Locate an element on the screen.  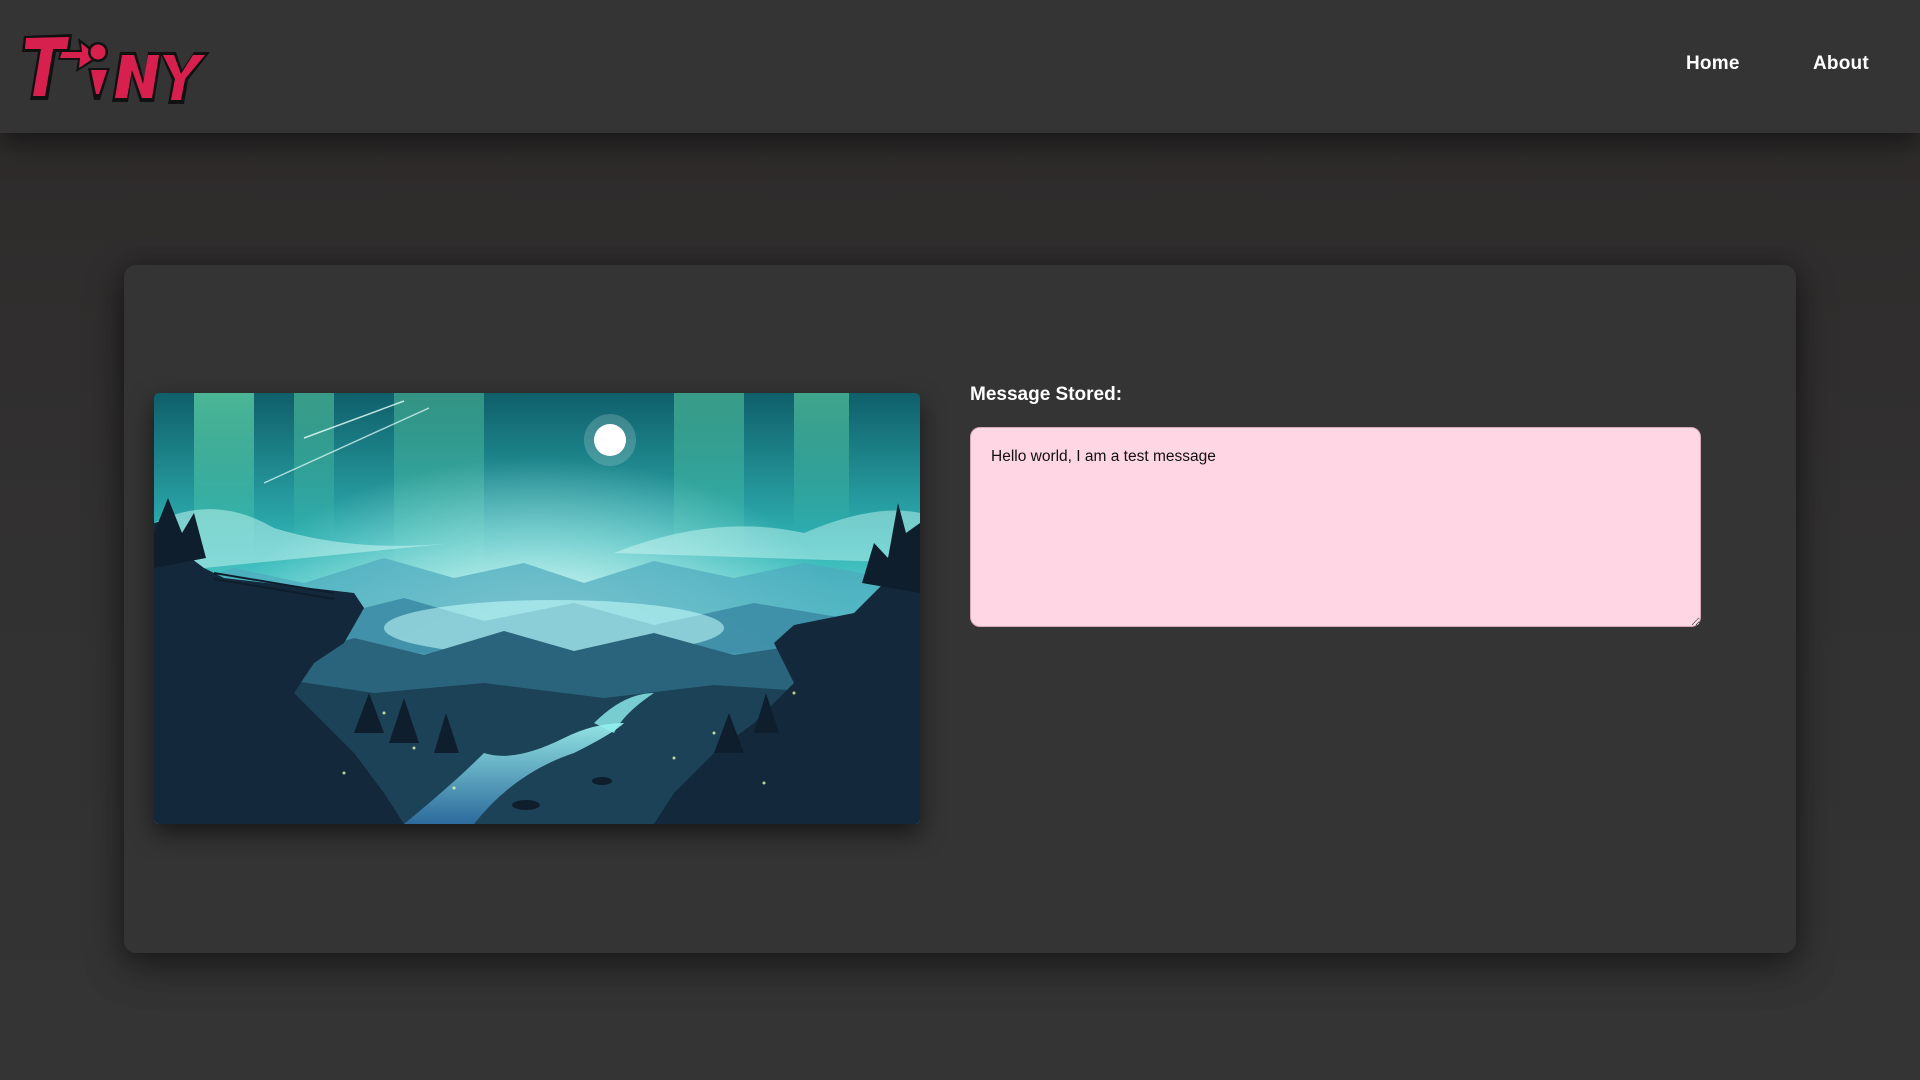
navbar: Home About is located at coordinates (960, 66).